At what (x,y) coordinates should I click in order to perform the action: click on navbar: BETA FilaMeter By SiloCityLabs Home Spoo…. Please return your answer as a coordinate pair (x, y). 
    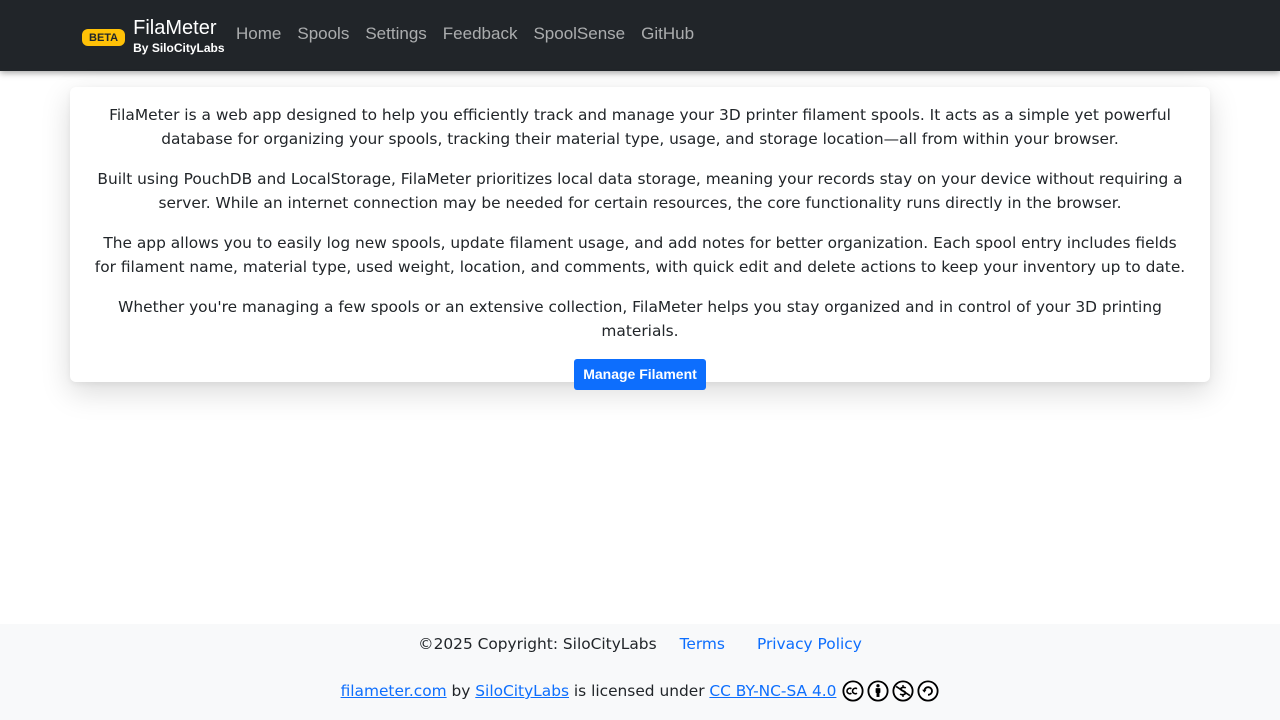
    Looking at the image, I should click on (640, 35).